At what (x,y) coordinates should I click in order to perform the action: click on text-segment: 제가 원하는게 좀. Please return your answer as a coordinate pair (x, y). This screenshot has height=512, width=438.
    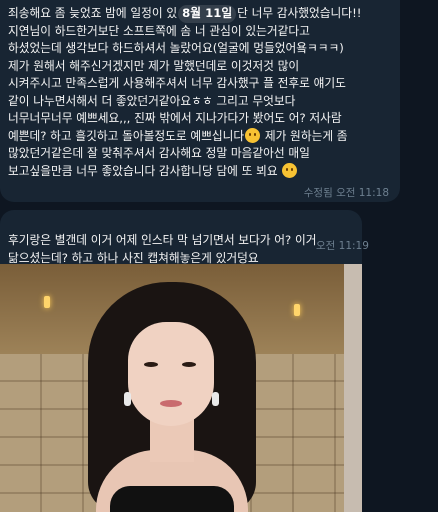
    Looking at the image, I should click on (304, 135).